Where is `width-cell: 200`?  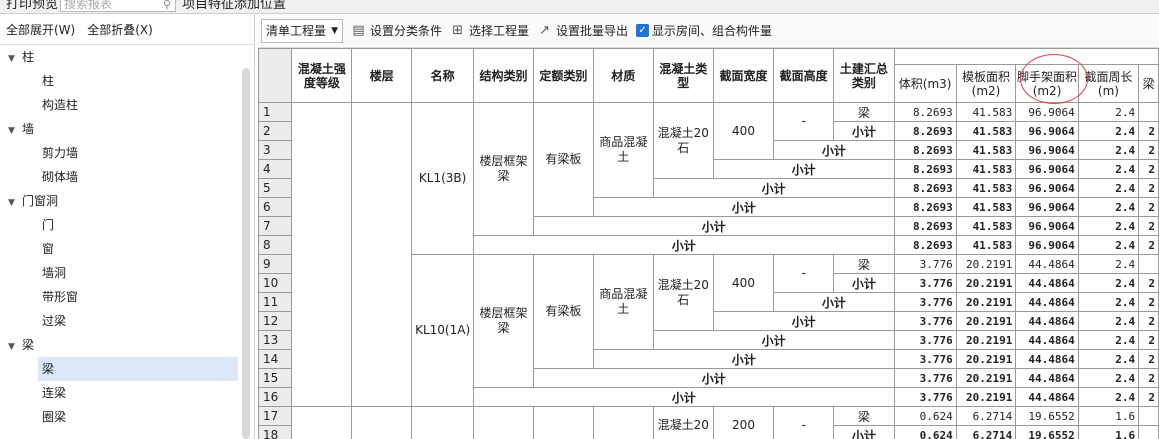 width-cell: 200 is located at coordinates (743, 422).